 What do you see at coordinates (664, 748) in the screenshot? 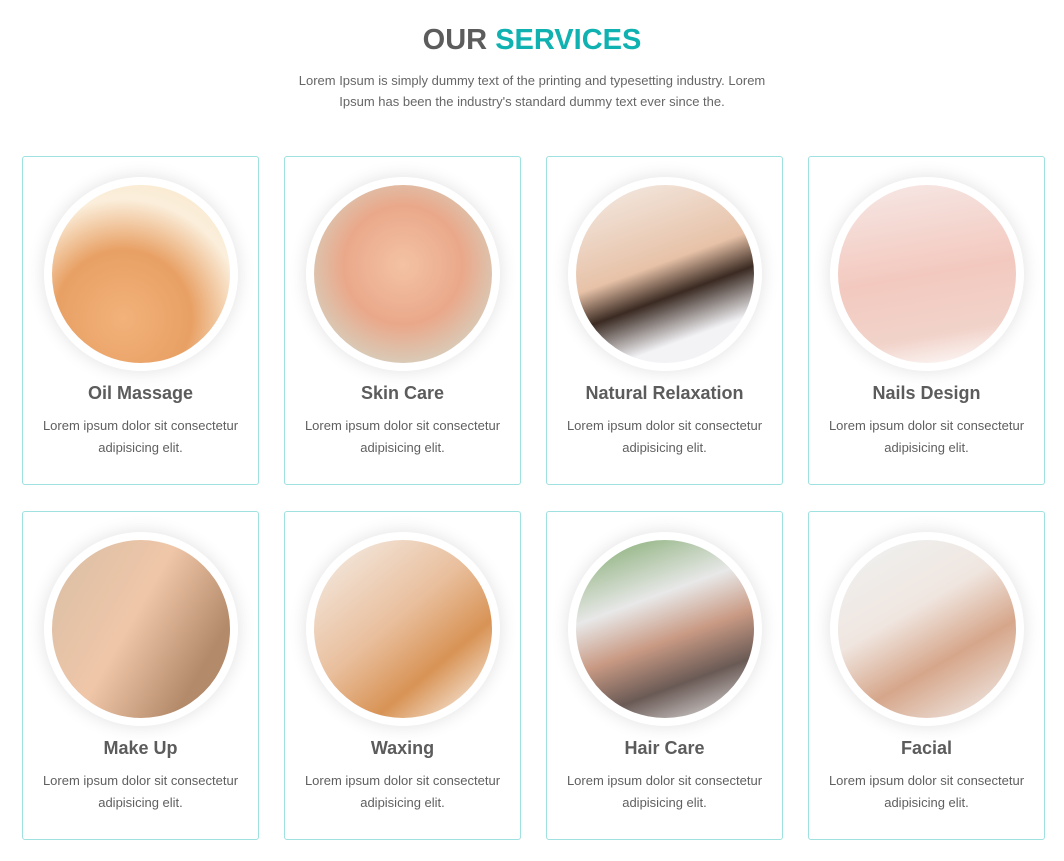
I see `service-title: Hair Care` at bounding box center [664, 748].